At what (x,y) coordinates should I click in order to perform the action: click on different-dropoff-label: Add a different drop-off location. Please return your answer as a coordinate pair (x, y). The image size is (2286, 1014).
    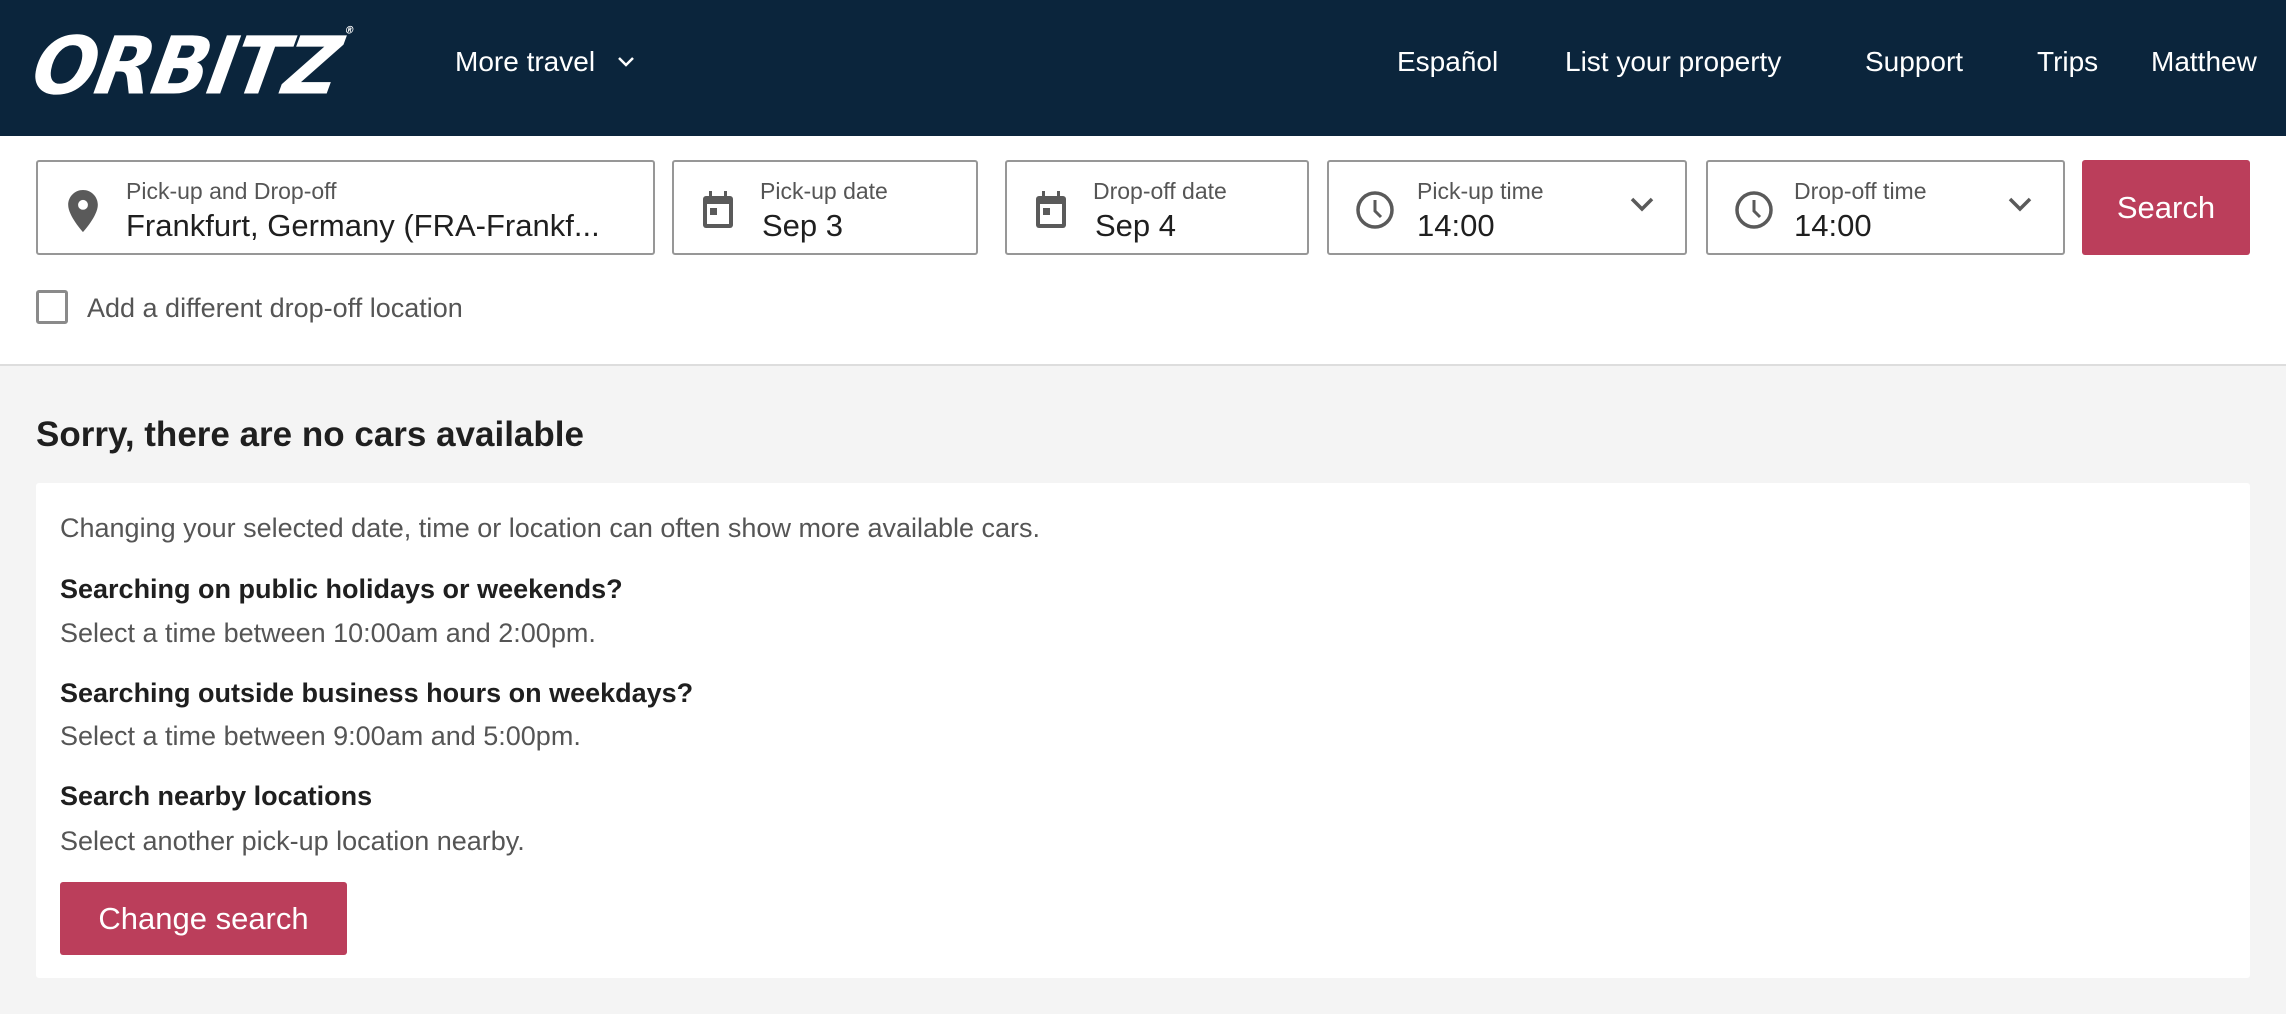
    Looking at the image, I should click on (275, 308).